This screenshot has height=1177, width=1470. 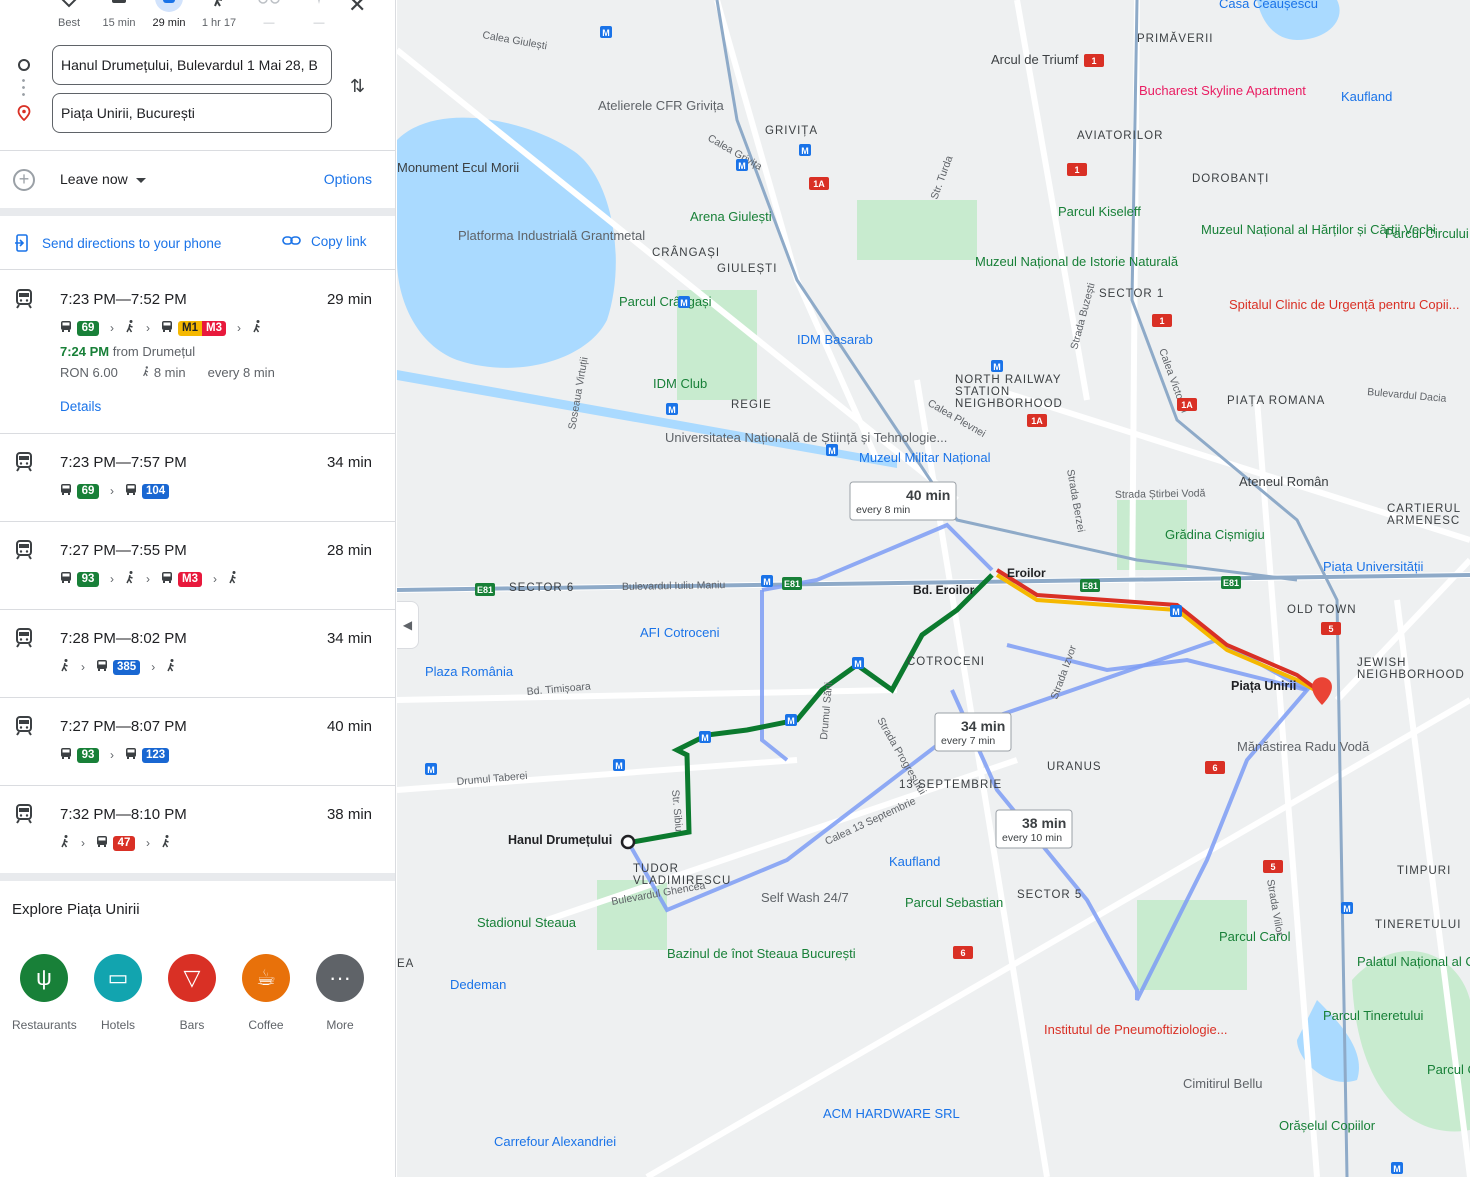 I want to click on explore-hotels: ▭ Hotels, so click(x=118, y=993).